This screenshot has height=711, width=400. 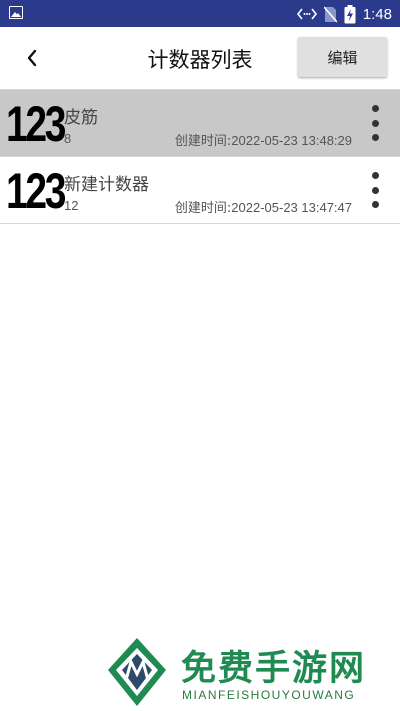 I want to click on watermark-brand: 免费手游网, so click(x=274, y=669).